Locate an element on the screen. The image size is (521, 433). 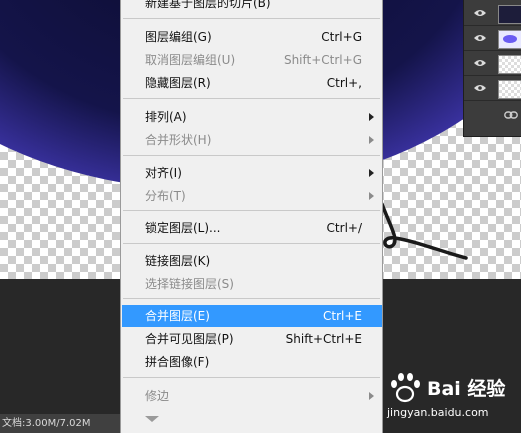
menu-item-arrange: 排列(A) is located at coordinates (252, 117).